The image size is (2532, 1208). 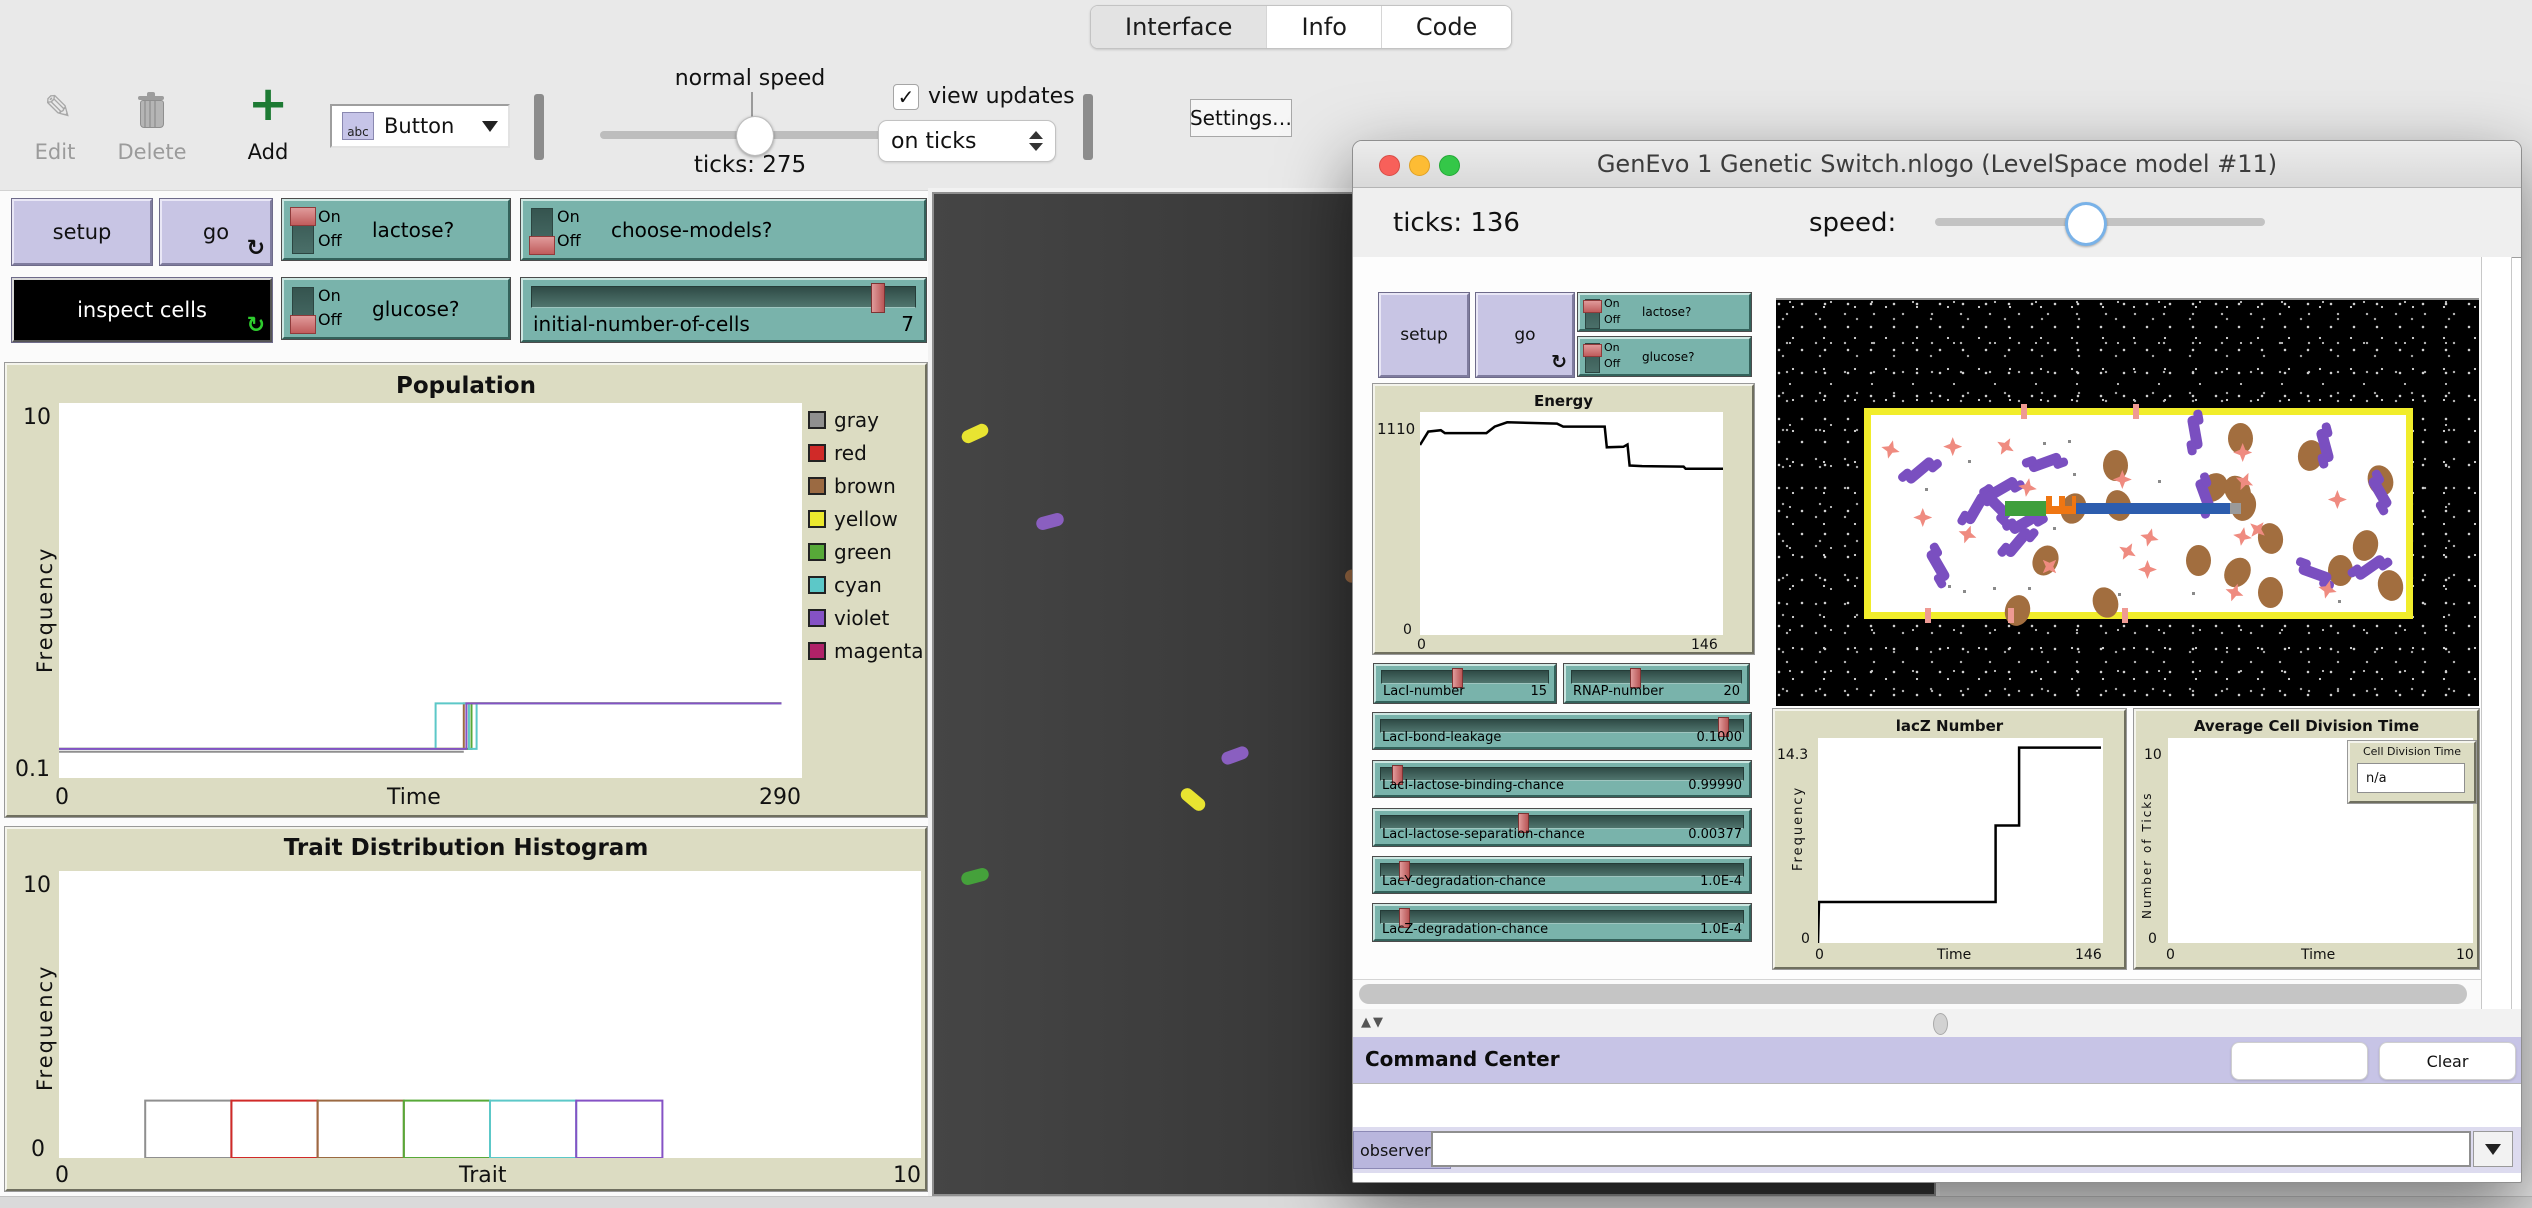 I want to click on add-plus-icon: +, so click(x=268, y=104).